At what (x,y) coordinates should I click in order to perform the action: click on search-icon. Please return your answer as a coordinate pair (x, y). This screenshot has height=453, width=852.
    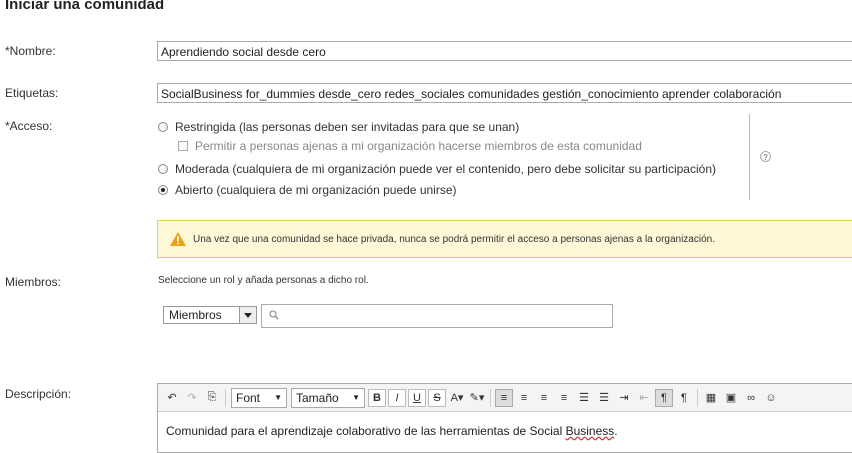
    Looking at the image, I should click on (274, 315).